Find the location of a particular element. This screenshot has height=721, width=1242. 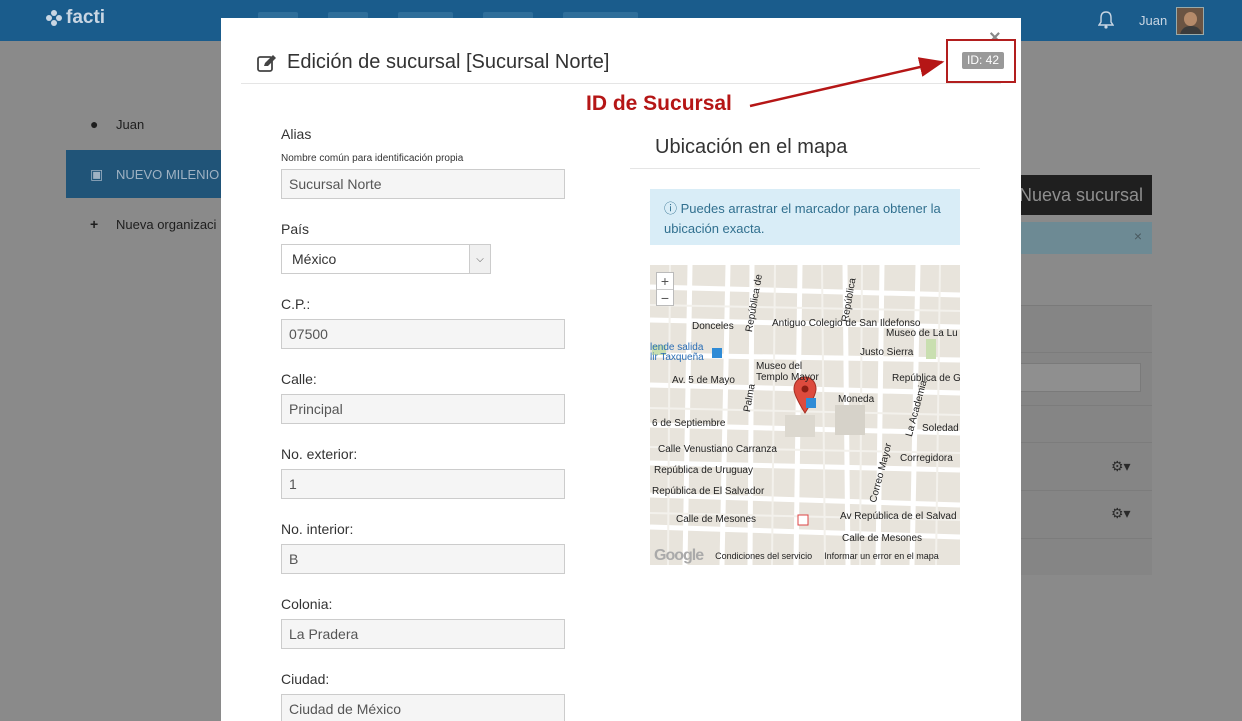

alias-label: Alias is located at coordinates (296, 134).